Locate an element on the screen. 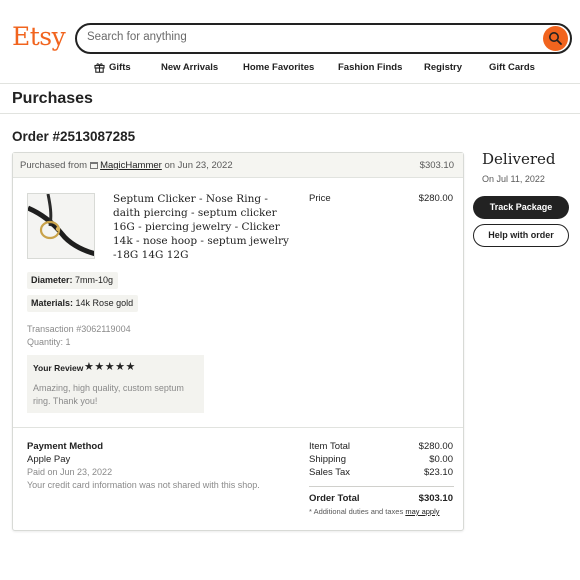 The height and width of the screenshot is (580, 580). star-rating: ★★★★★ is located at coordinates (110, 367).